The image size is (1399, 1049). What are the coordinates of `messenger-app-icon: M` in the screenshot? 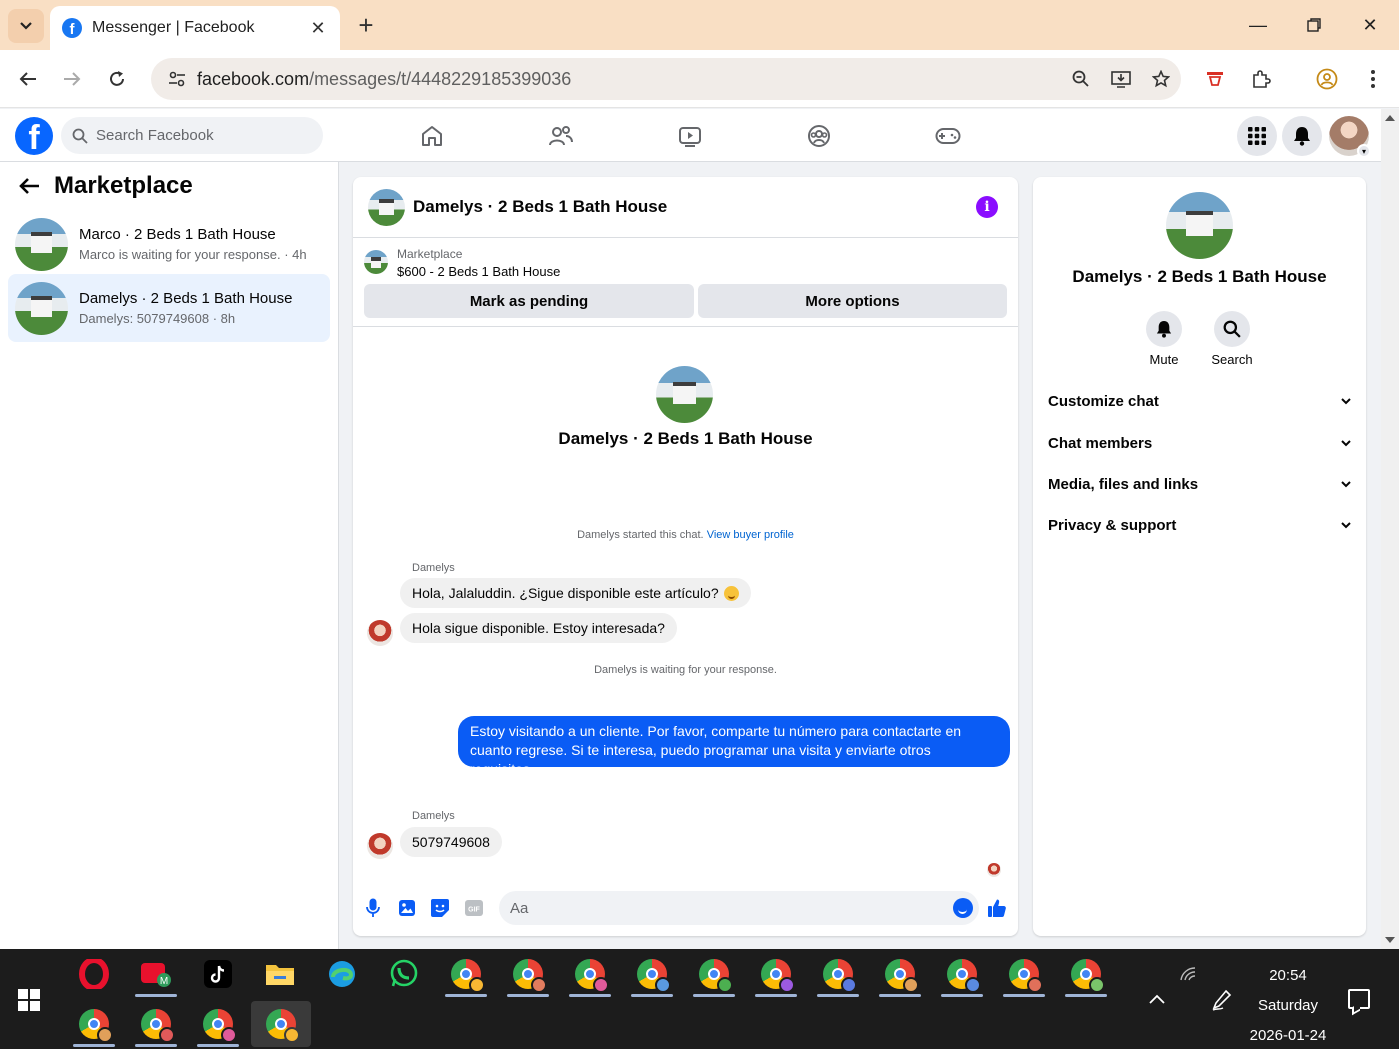 It's located at (156, 974).